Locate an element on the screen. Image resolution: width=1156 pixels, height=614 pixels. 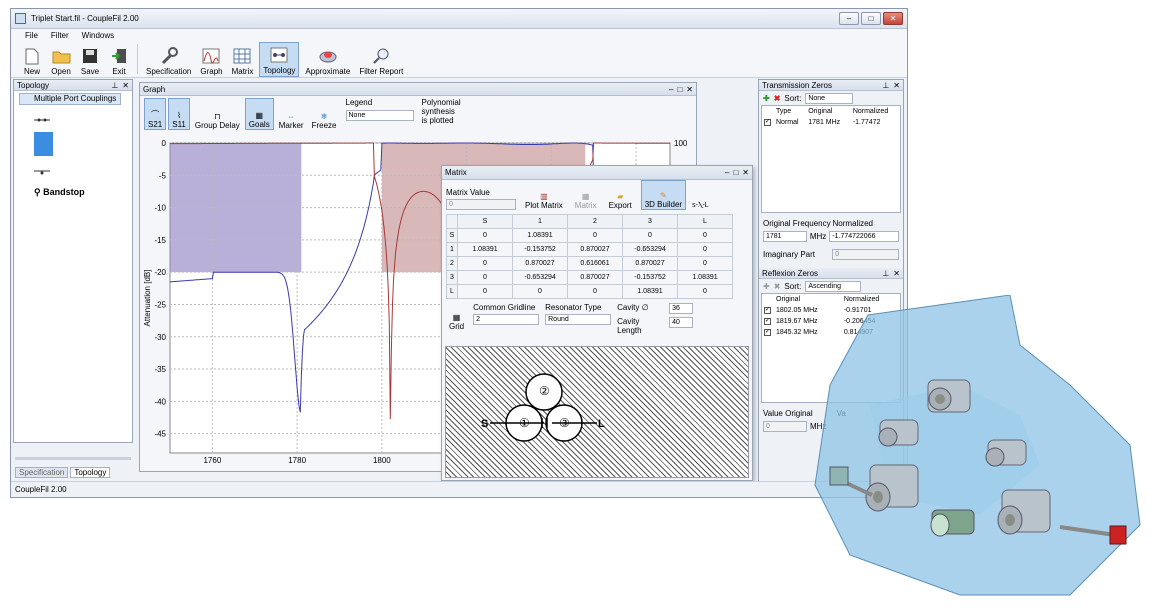
close-button: ✕ is located at coordinates (893, 18).